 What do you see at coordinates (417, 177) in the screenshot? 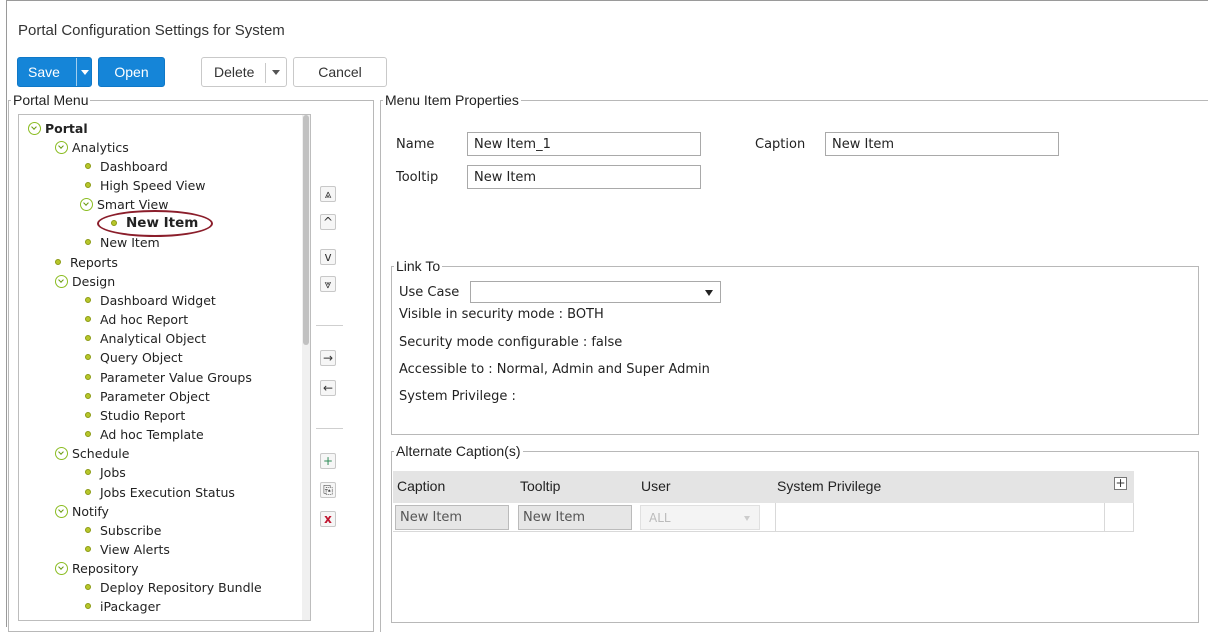
I see `tooltip-label: Tooltip` at bounding box center [417, 177].